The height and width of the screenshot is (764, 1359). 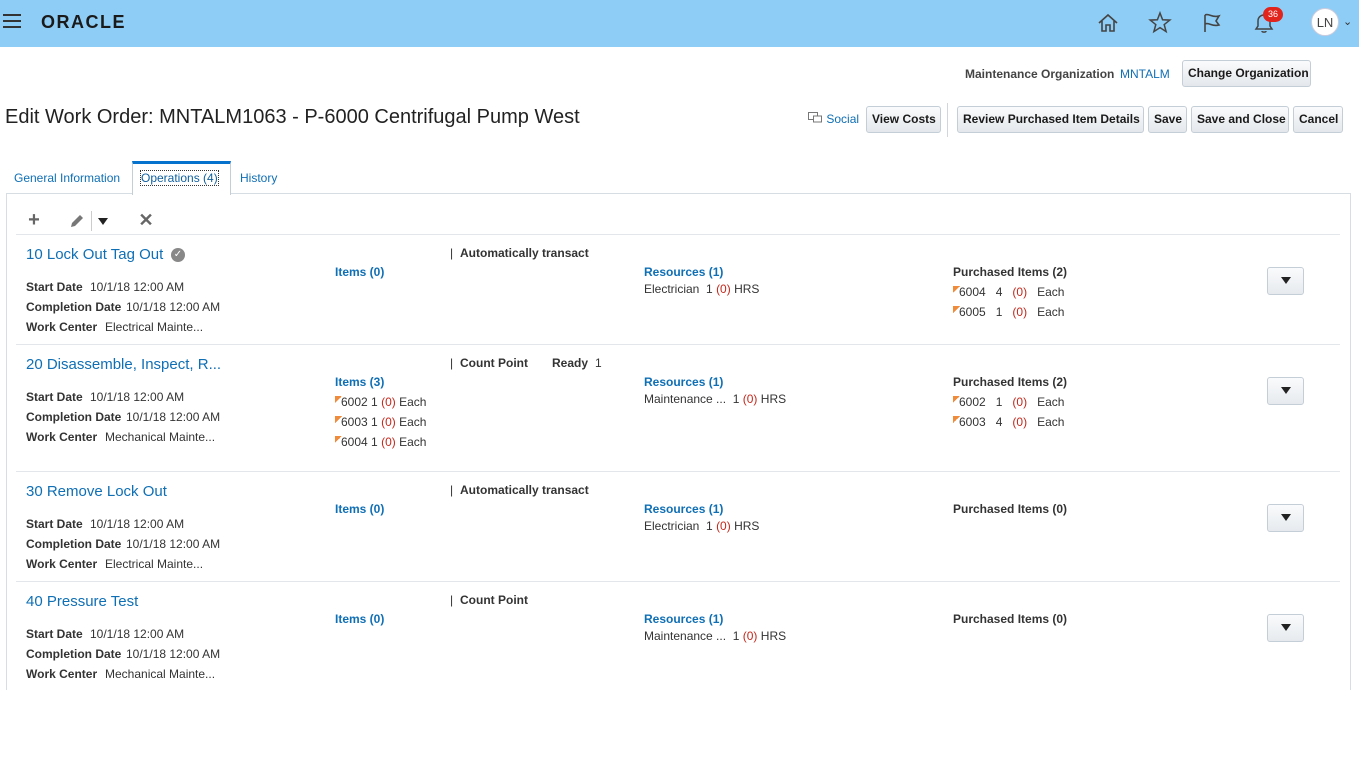 I want to click on completion-date-label: Completion Date, so click(x=74, y=417).